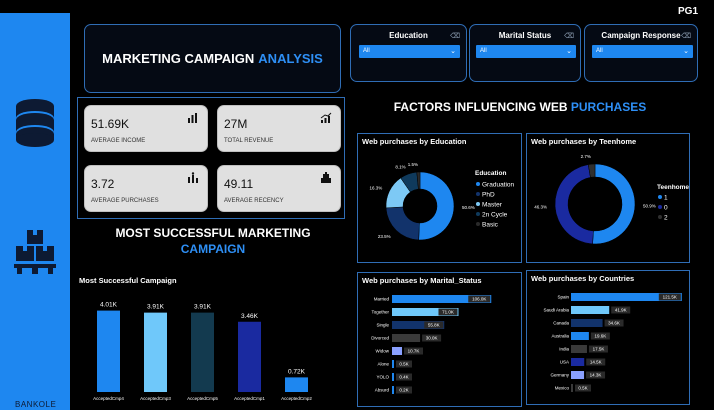 Image resolution: width=714 pixels, height=410 pixels. What do you see at coordinates (103, 184) in the screenshot?
I see `kpi-value: 3.72` at bounding box center [103, 184].